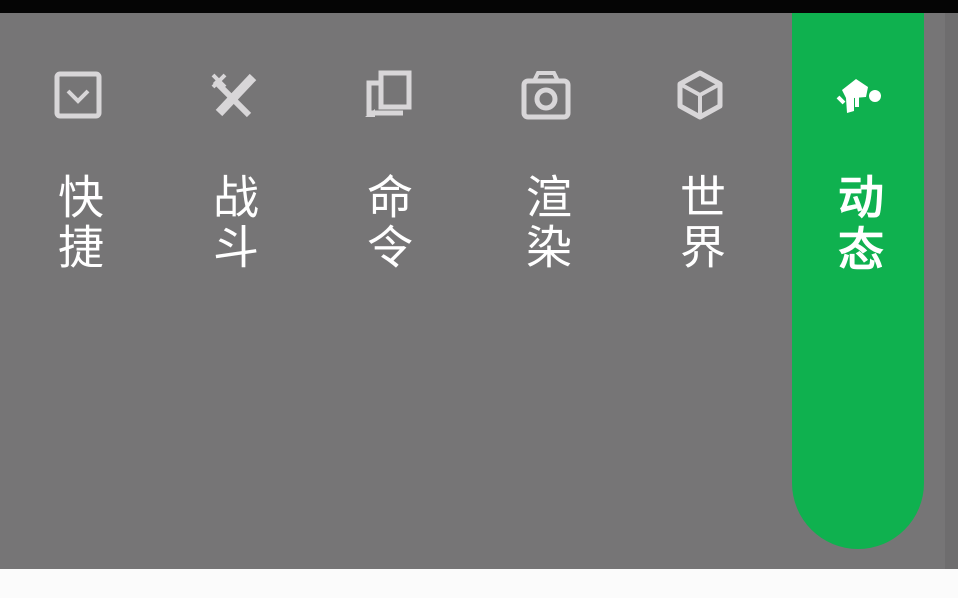  Describe the element at coordinates (479, 583) in the screenshot. I see `bottom-strip` at that location.